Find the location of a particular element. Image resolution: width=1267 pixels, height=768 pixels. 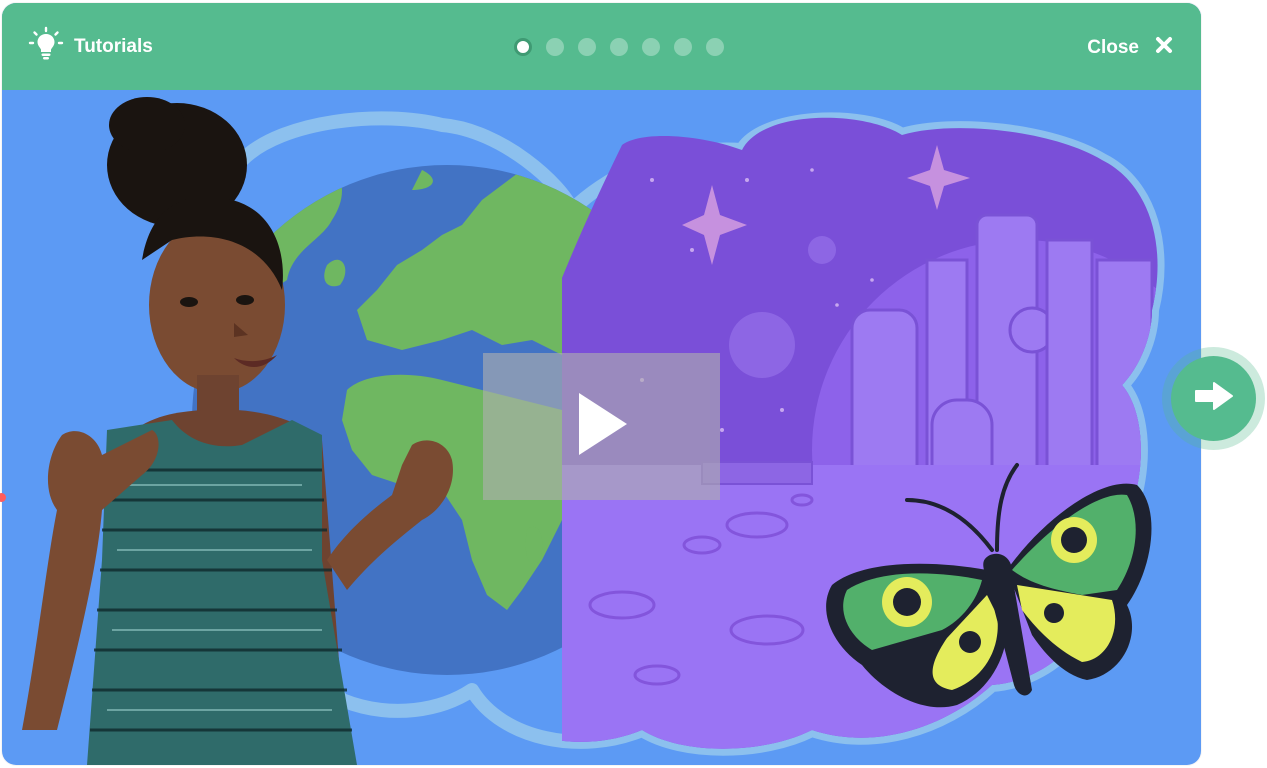

next-step-button is located at coordinates (1213, 398).